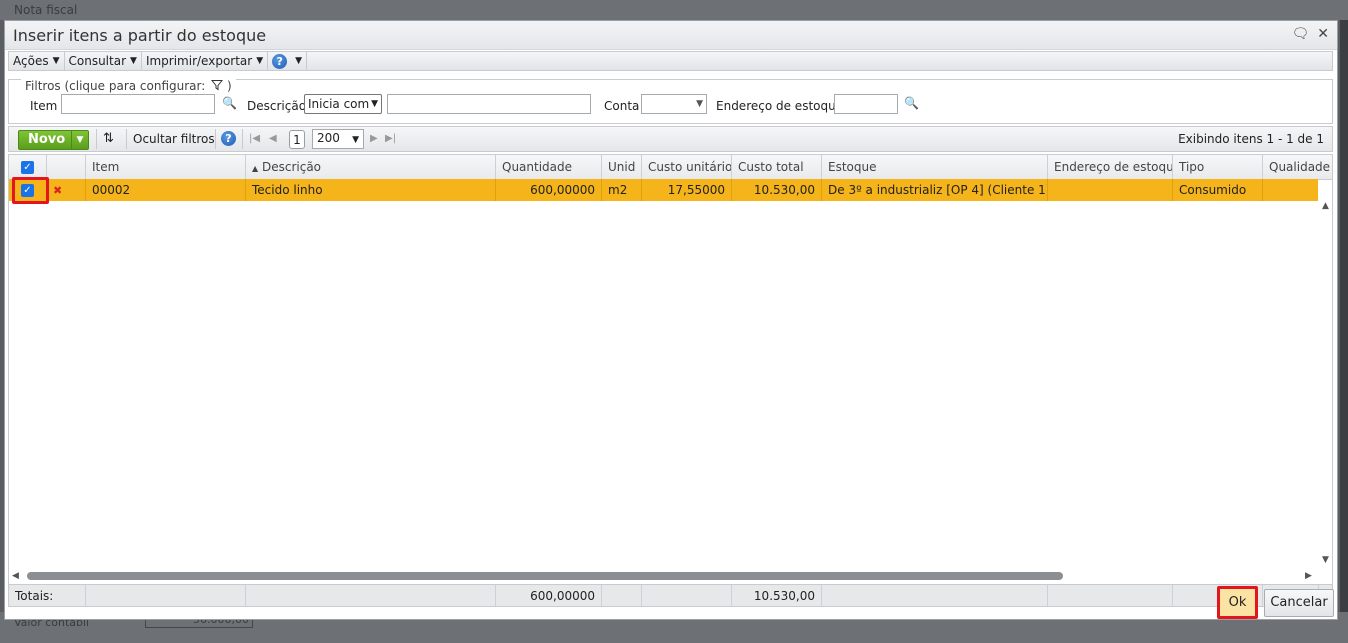  Describe the element at coordinates (687, 190) in the screenshot. I see `cell-unit-cost: 17,55000` at that location.